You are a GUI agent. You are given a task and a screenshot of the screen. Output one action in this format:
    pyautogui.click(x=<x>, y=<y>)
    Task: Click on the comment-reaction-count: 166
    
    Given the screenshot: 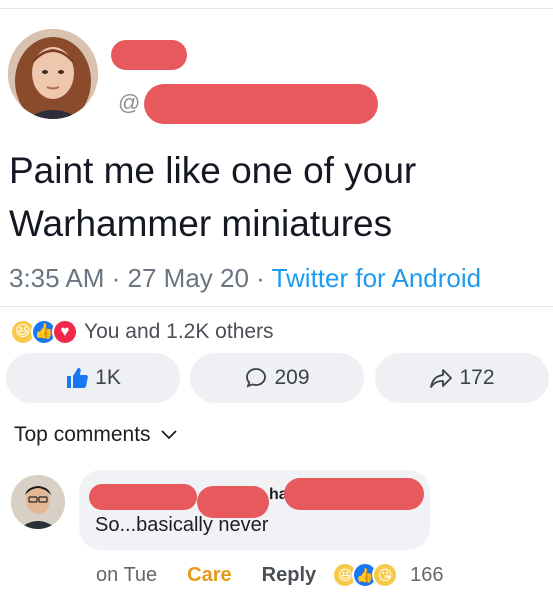 What is the action you would take?
    pyautogui.click(x=427, y=574)
    